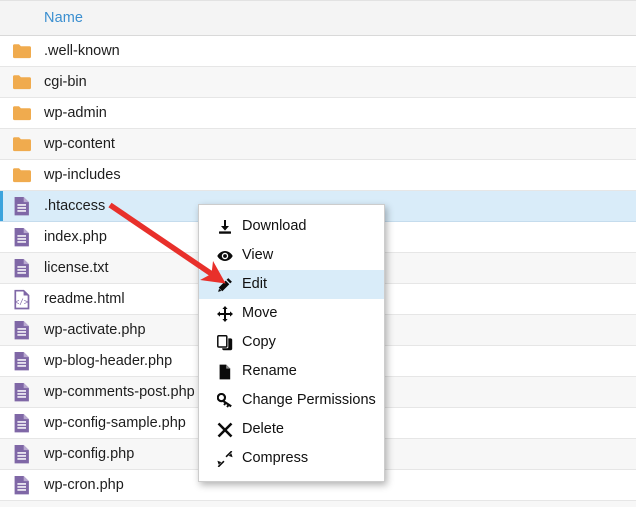  Describe the element at coordinates (224, 284) in the screenshot. I see `pencil-icon` at that location.